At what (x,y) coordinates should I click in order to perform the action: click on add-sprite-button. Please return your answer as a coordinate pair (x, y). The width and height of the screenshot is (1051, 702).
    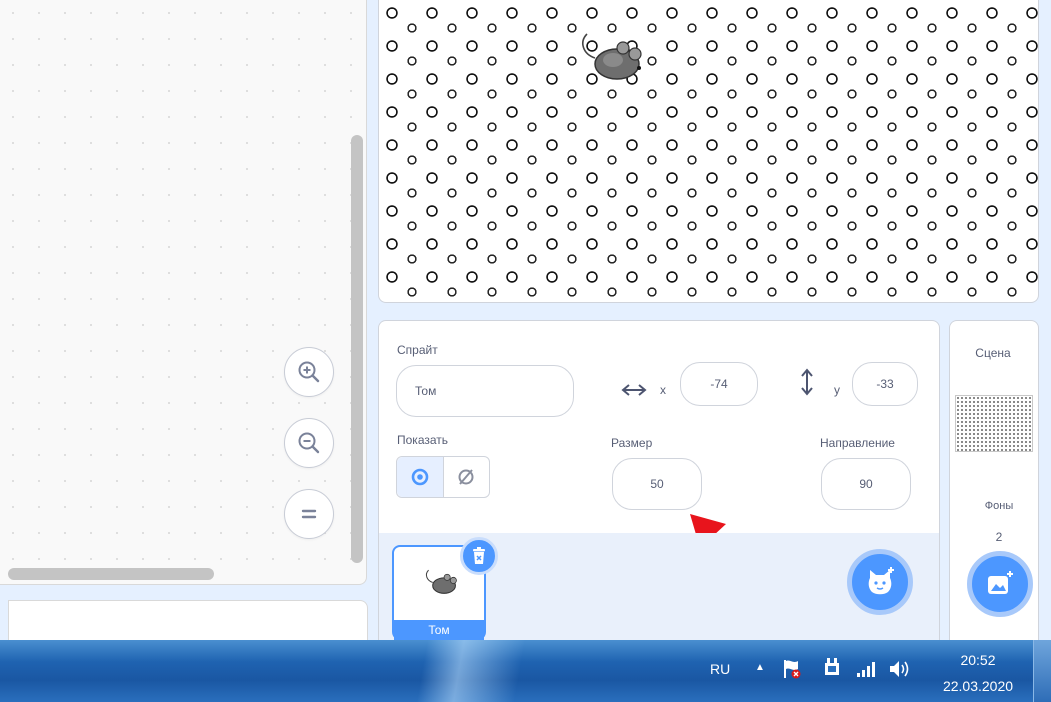
    Looking at the image, I should click on (880, 582).